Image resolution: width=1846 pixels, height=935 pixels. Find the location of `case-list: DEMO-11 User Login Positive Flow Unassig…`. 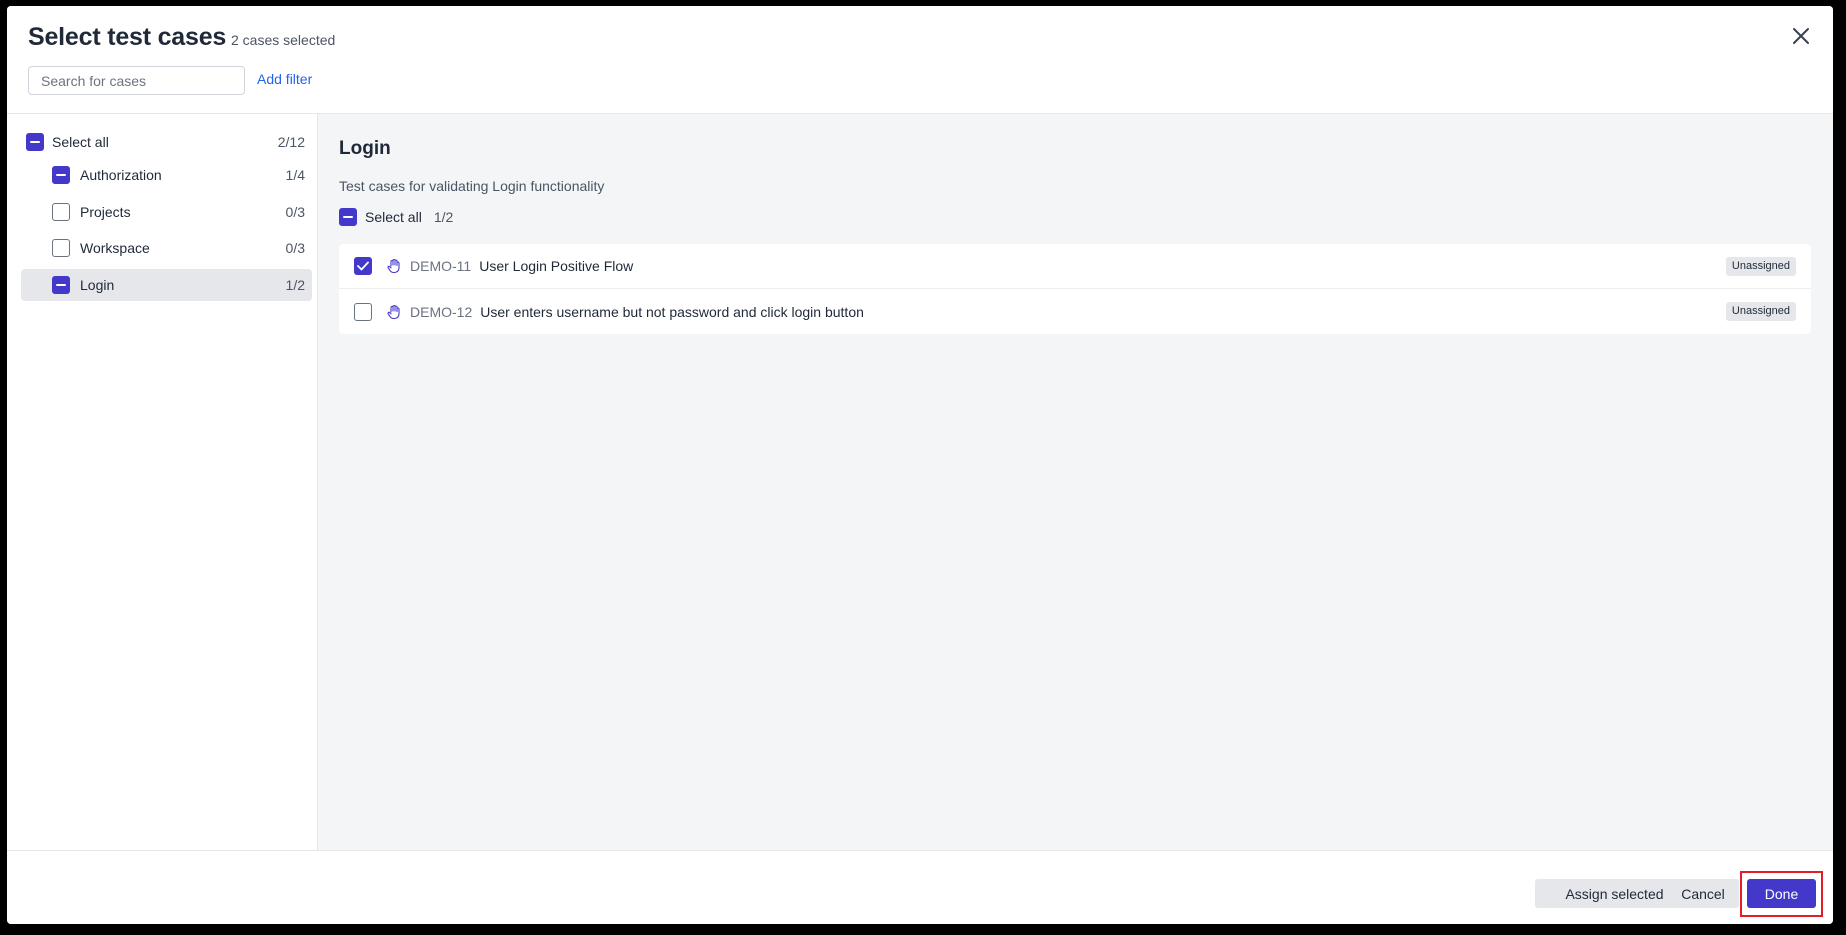

case-list: DEMO-11 User Login Positive Flow Unassig… is located at coordinates (1075, 289).